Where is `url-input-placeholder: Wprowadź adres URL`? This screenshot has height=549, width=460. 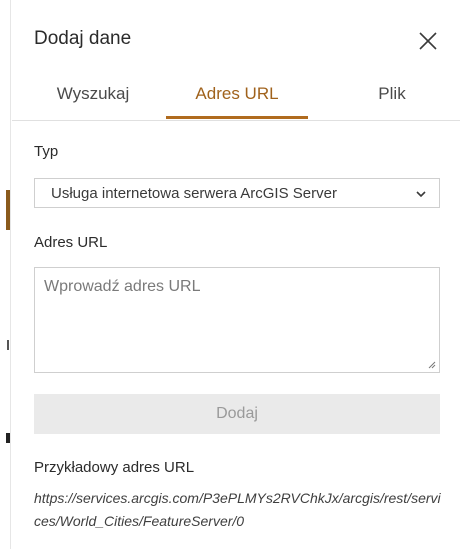 url-input-placeholder: Wprowadź adres URL is located at coordinates (122, 286).